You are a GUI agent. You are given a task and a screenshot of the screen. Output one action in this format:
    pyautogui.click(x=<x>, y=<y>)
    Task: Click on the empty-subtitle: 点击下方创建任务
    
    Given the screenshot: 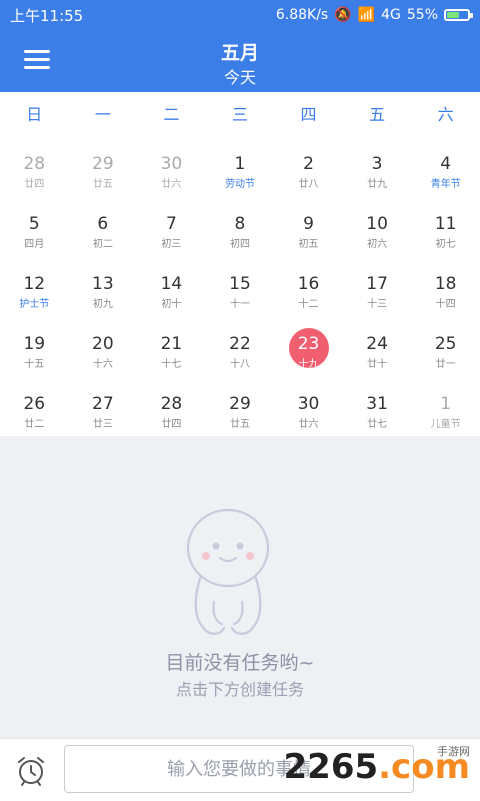 What is the action you would take?
    pyautogui.click(x=239, y=689)
    